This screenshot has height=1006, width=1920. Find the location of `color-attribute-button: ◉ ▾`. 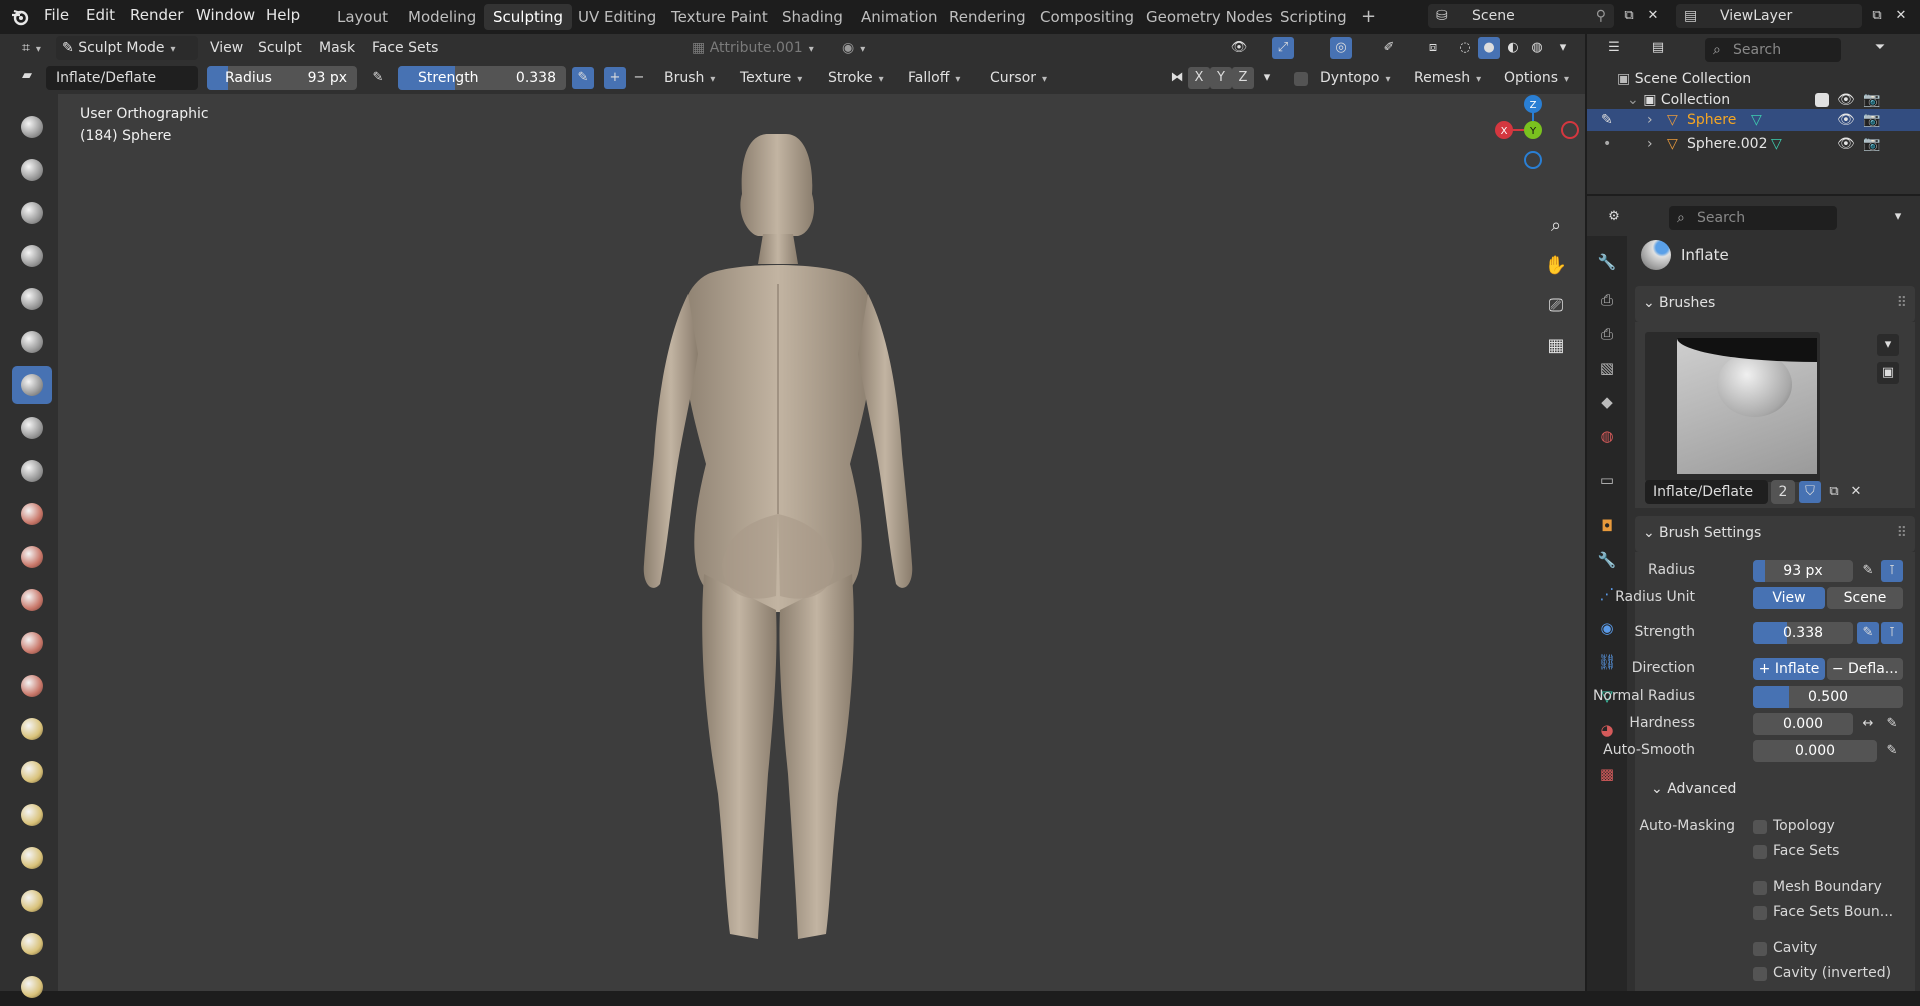

color-attribute-button: ◉ ▾ is located at coordinates (853, 48).